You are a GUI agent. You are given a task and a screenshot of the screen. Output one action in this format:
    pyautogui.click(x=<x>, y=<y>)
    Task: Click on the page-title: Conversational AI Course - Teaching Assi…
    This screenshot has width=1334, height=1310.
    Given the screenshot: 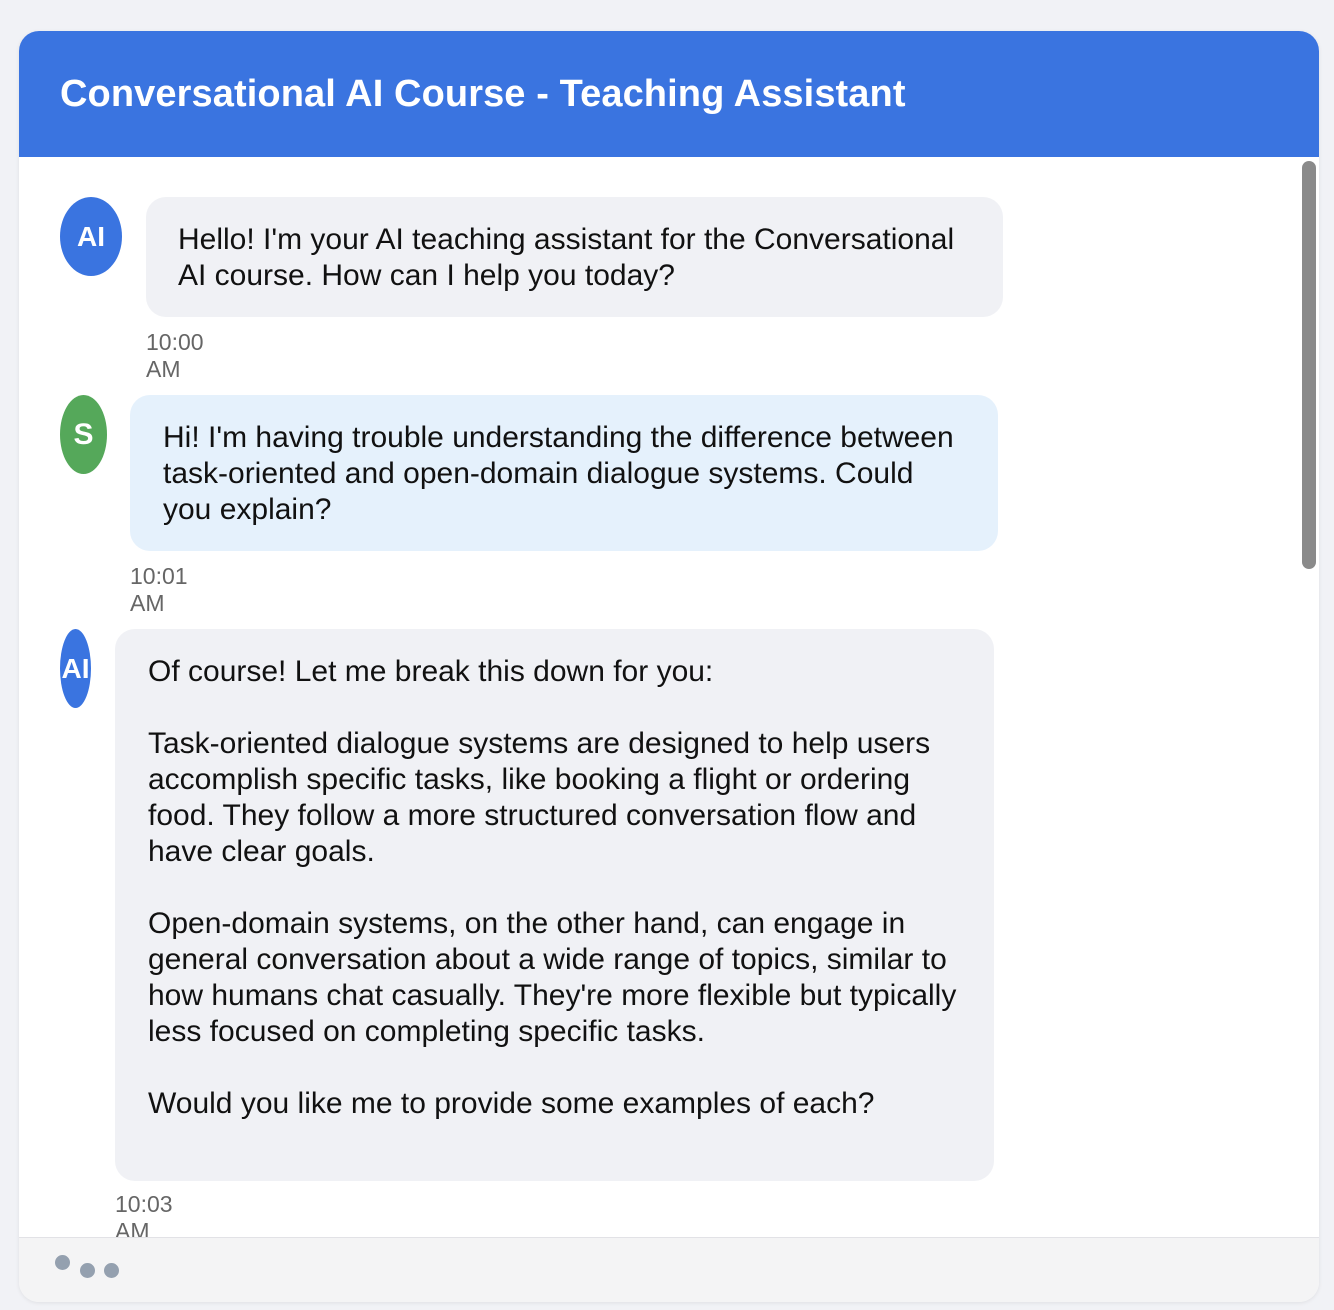 What is the action you would take?
    pyautogui.click(x=483, y=93)
    